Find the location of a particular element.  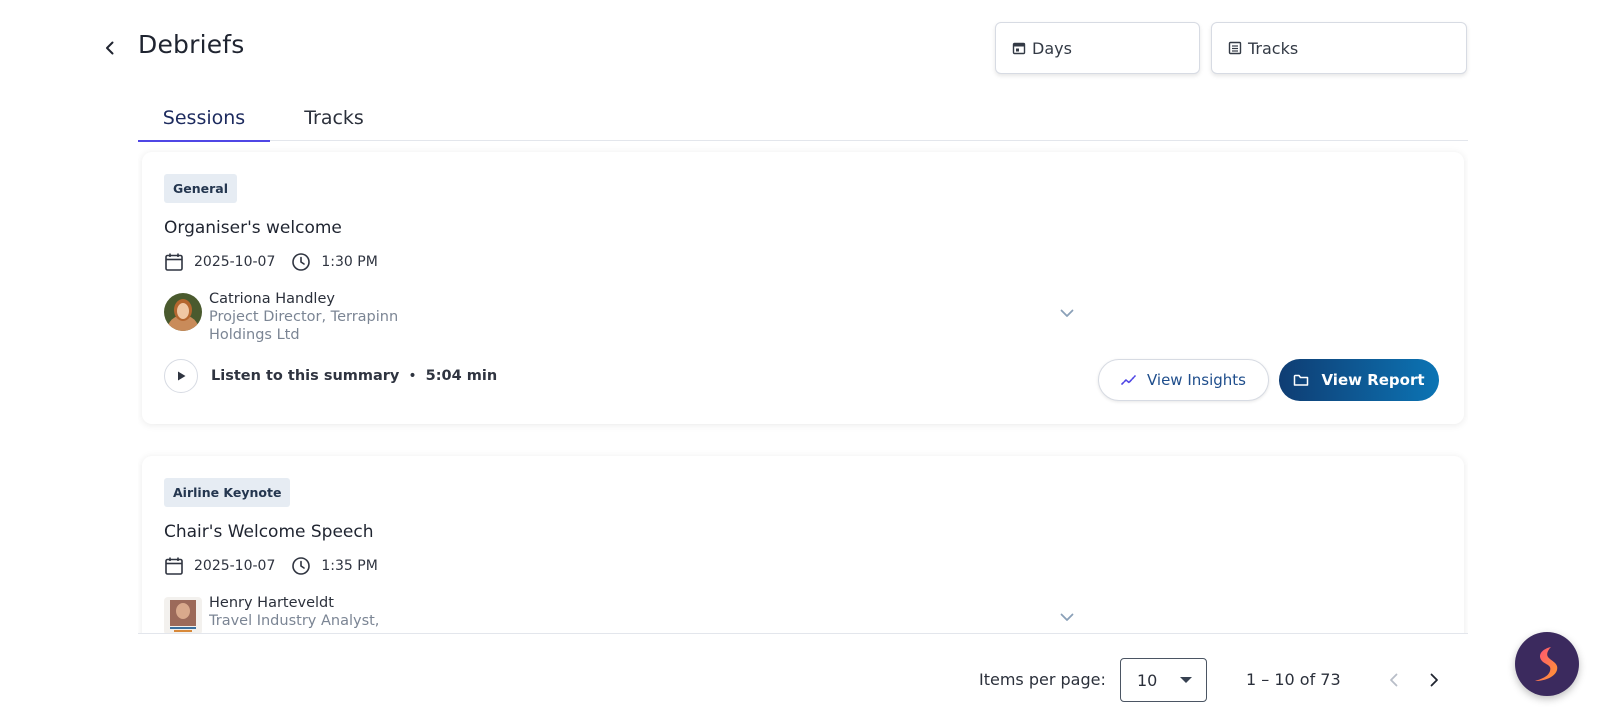

listen-label: Listen to this summary is located at coordinates (305, 376).